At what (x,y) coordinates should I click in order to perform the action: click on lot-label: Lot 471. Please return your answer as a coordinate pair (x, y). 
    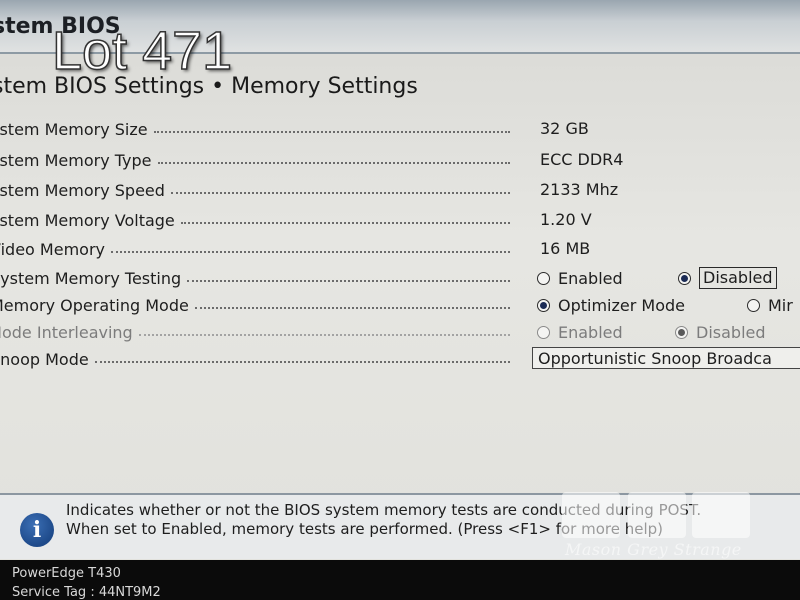
    Looking at the image, I should click on (142, 51).